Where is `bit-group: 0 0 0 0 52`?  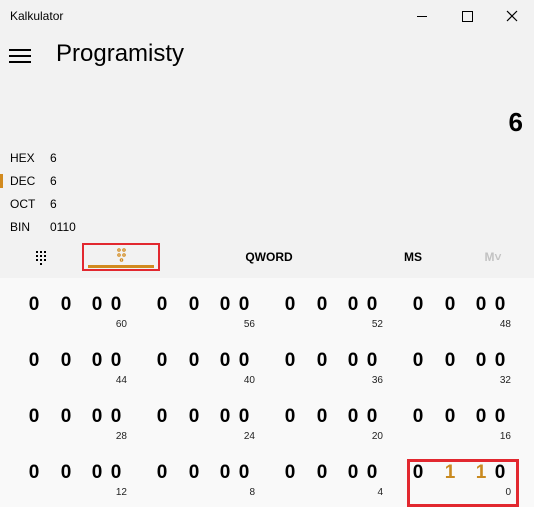 bit-group: 0 0 0 0 52 is located at coordinates (343, 306).